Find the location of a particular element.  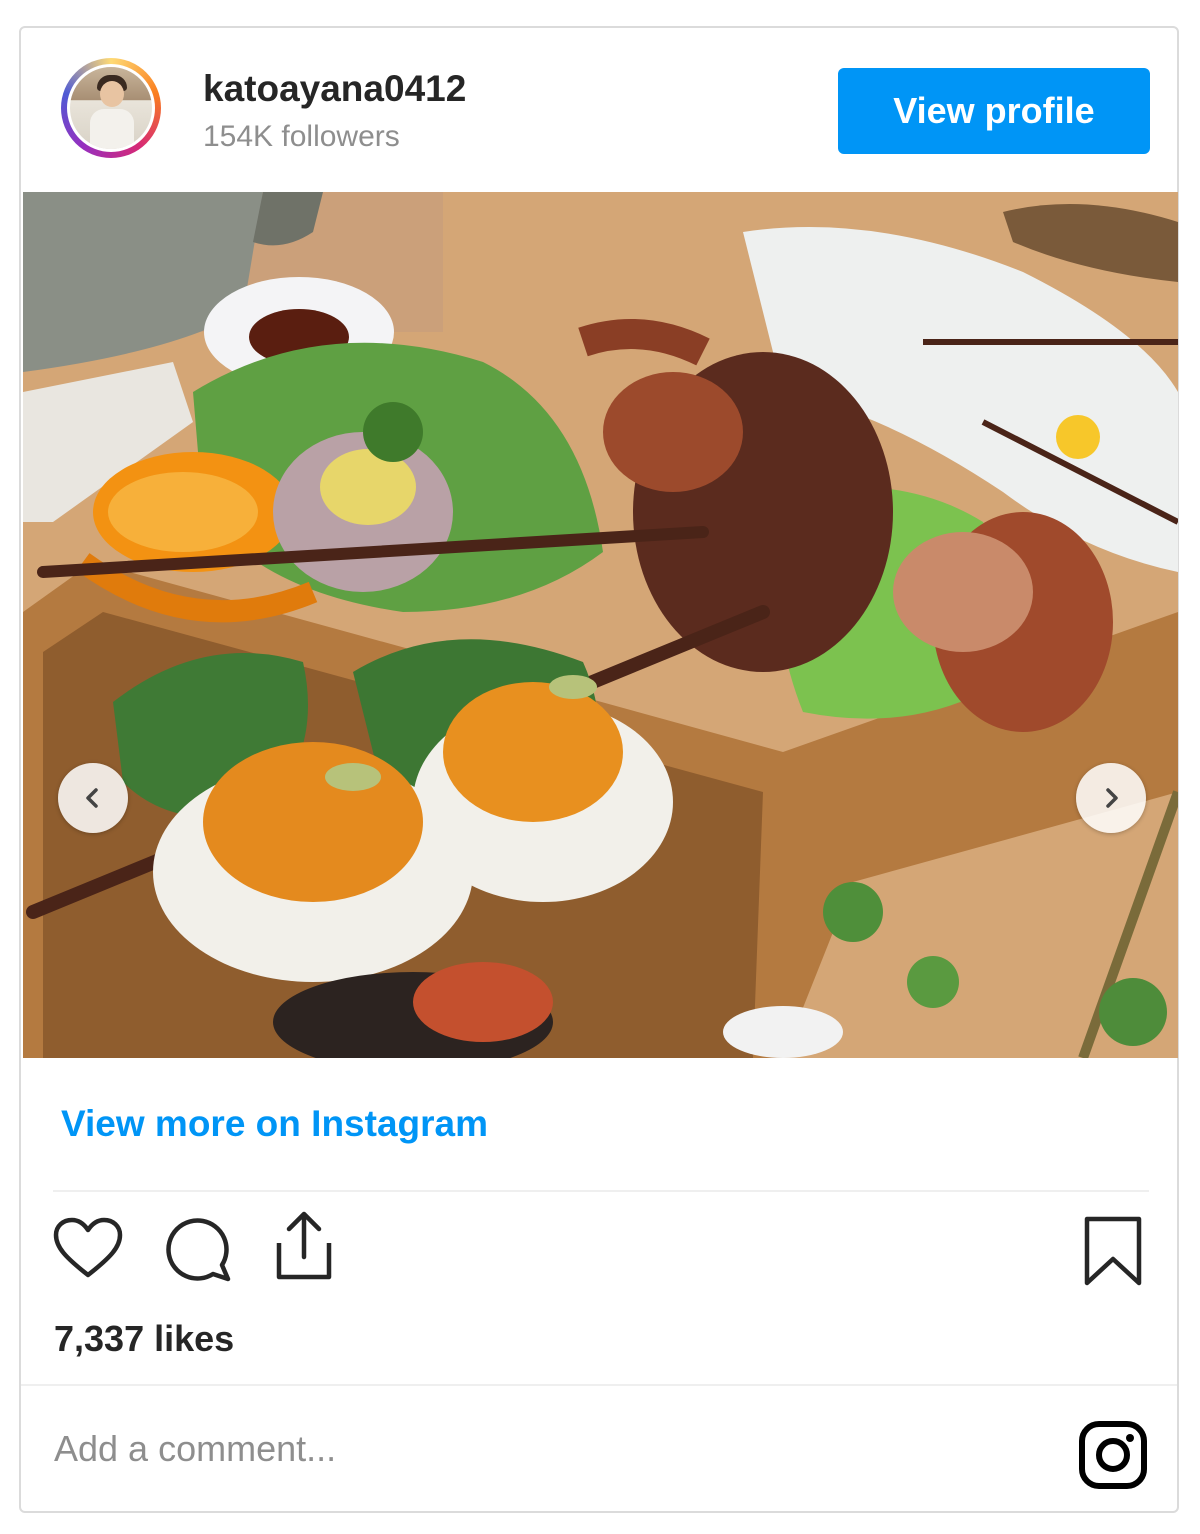

comment-button is located at coordinates (198, 1251).